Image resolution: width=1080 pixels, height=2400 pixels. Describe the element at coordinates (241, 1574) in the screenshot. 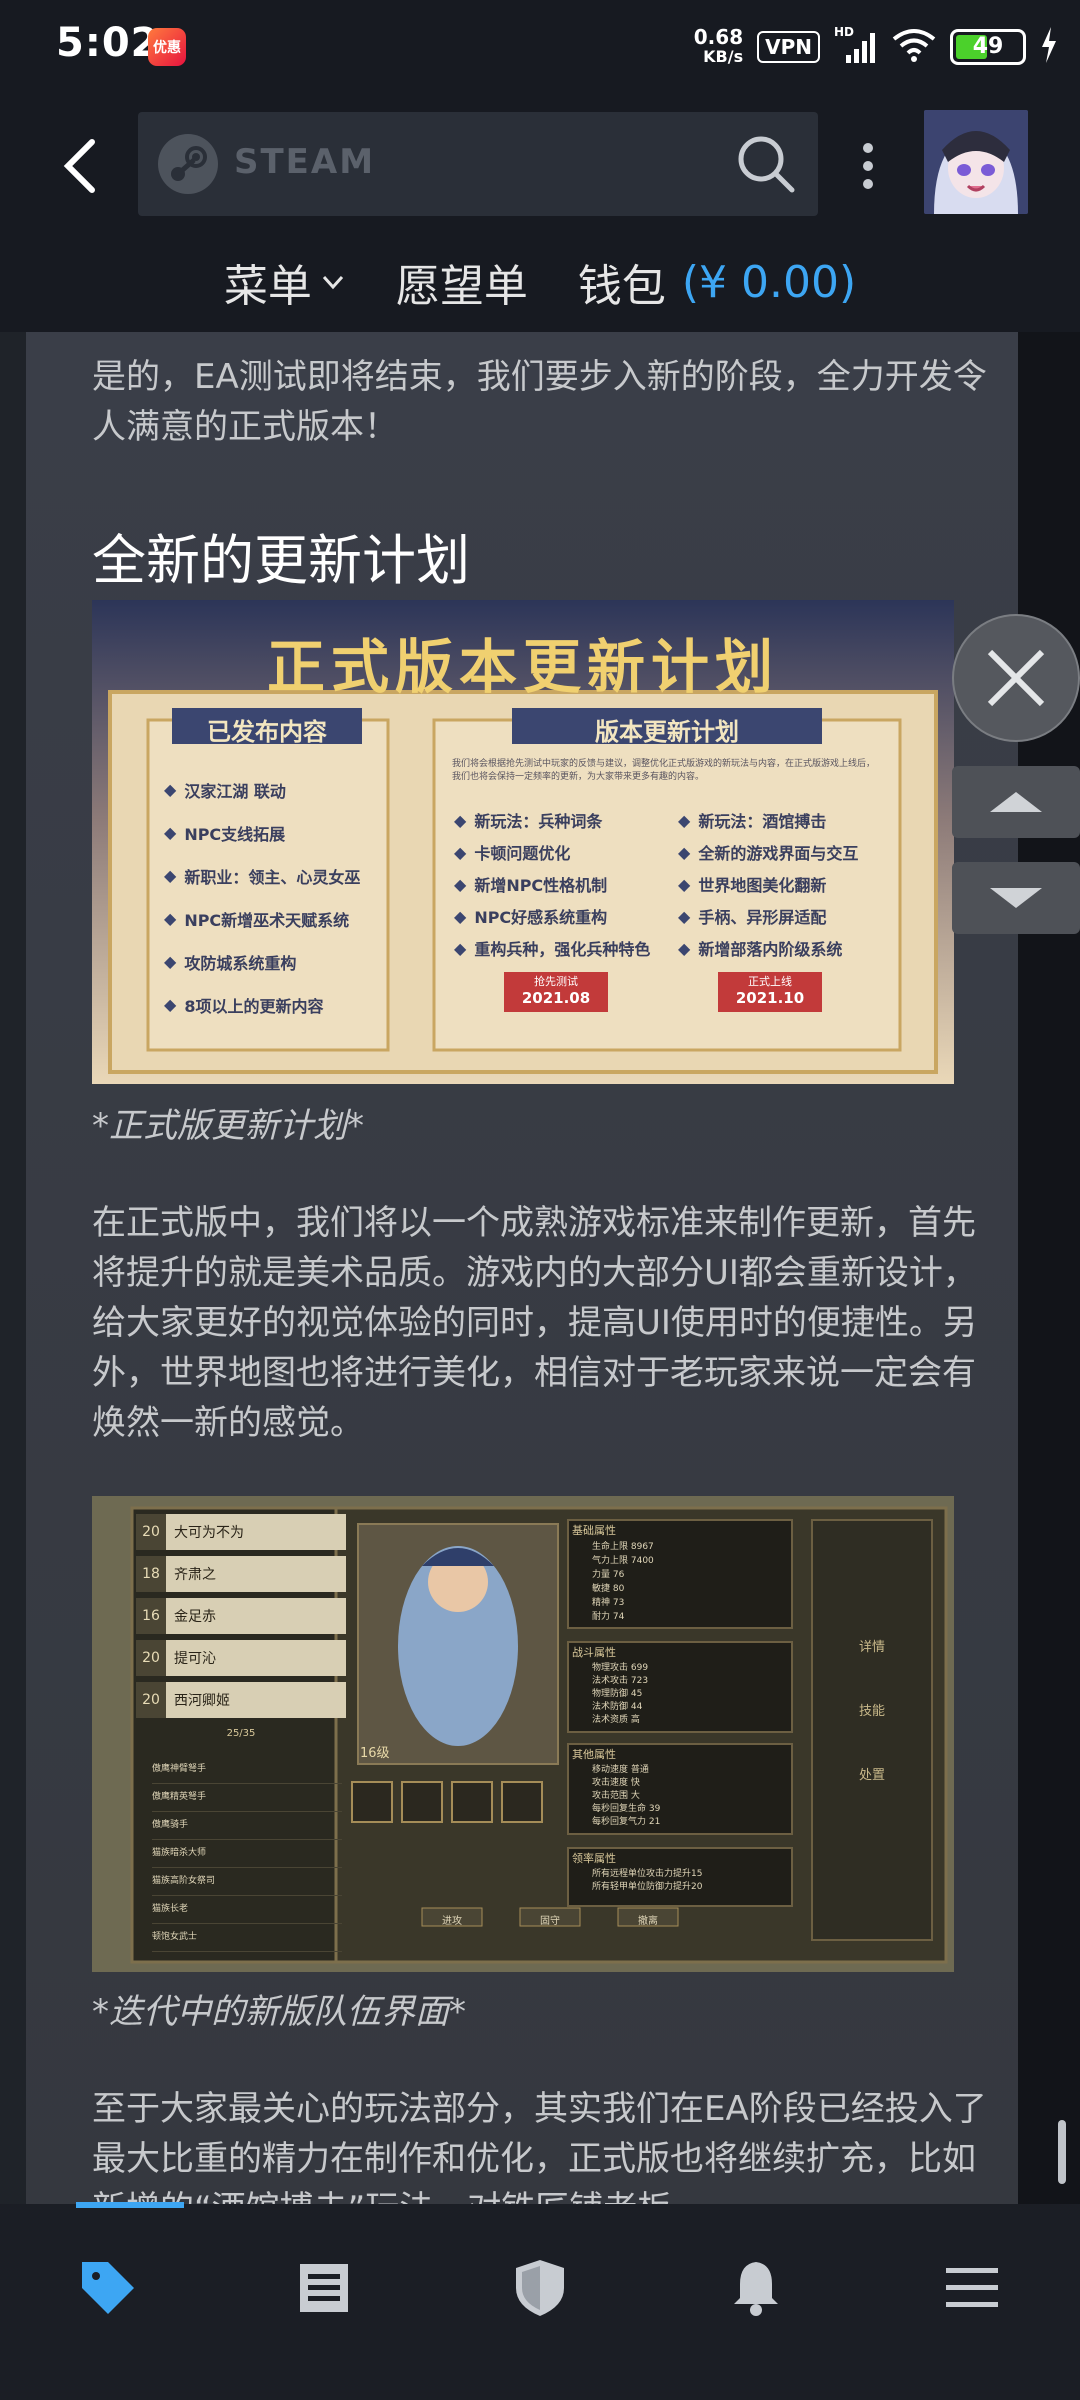

I see `roster-row: 18 齐肃之` at that location.